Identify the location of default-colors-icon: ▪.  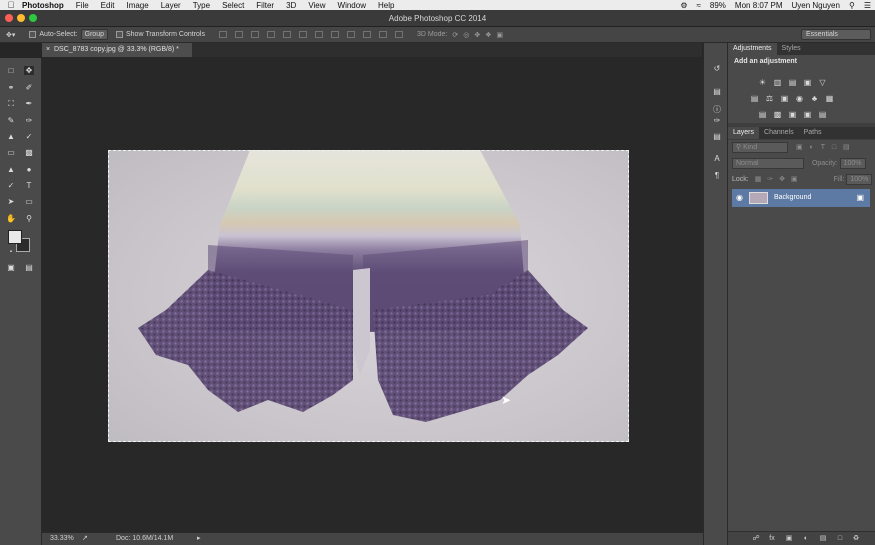
(11, 252).